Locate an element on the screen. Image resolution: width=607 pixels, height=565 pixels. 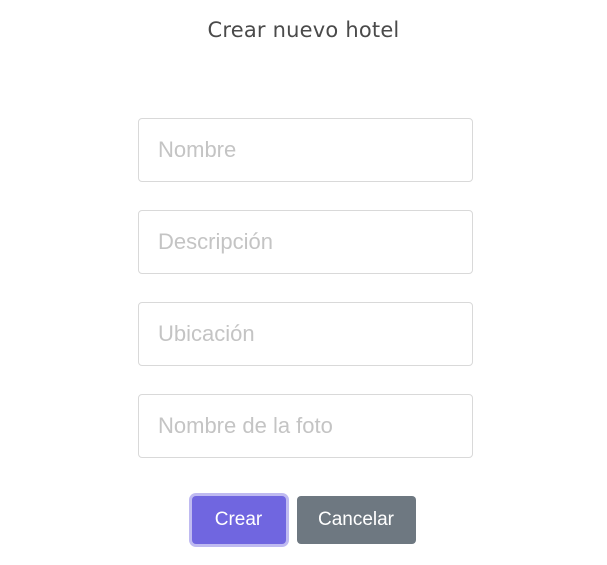
name-input is located at coordinates (305, 150).